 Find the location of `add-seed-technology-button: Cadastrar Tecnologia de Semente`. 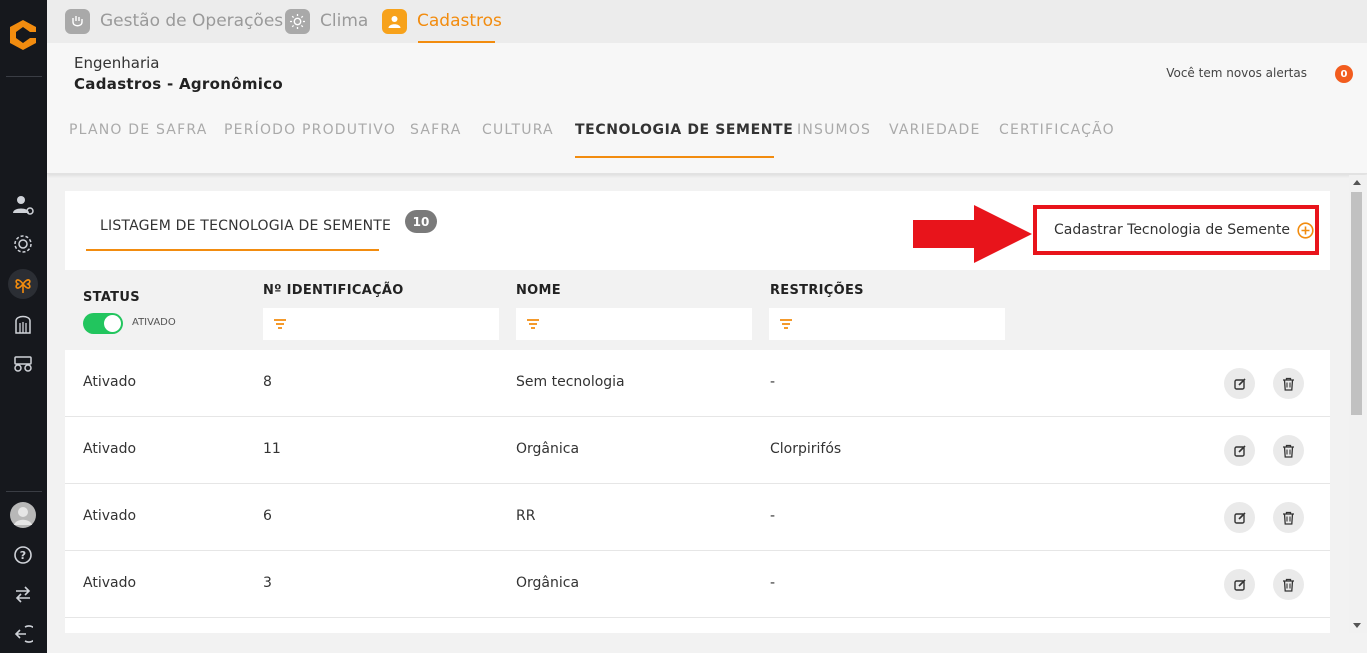

add-seed-technology-button: Cadastrar Tecnologia de Semente is located at coordinates (1176, 230).